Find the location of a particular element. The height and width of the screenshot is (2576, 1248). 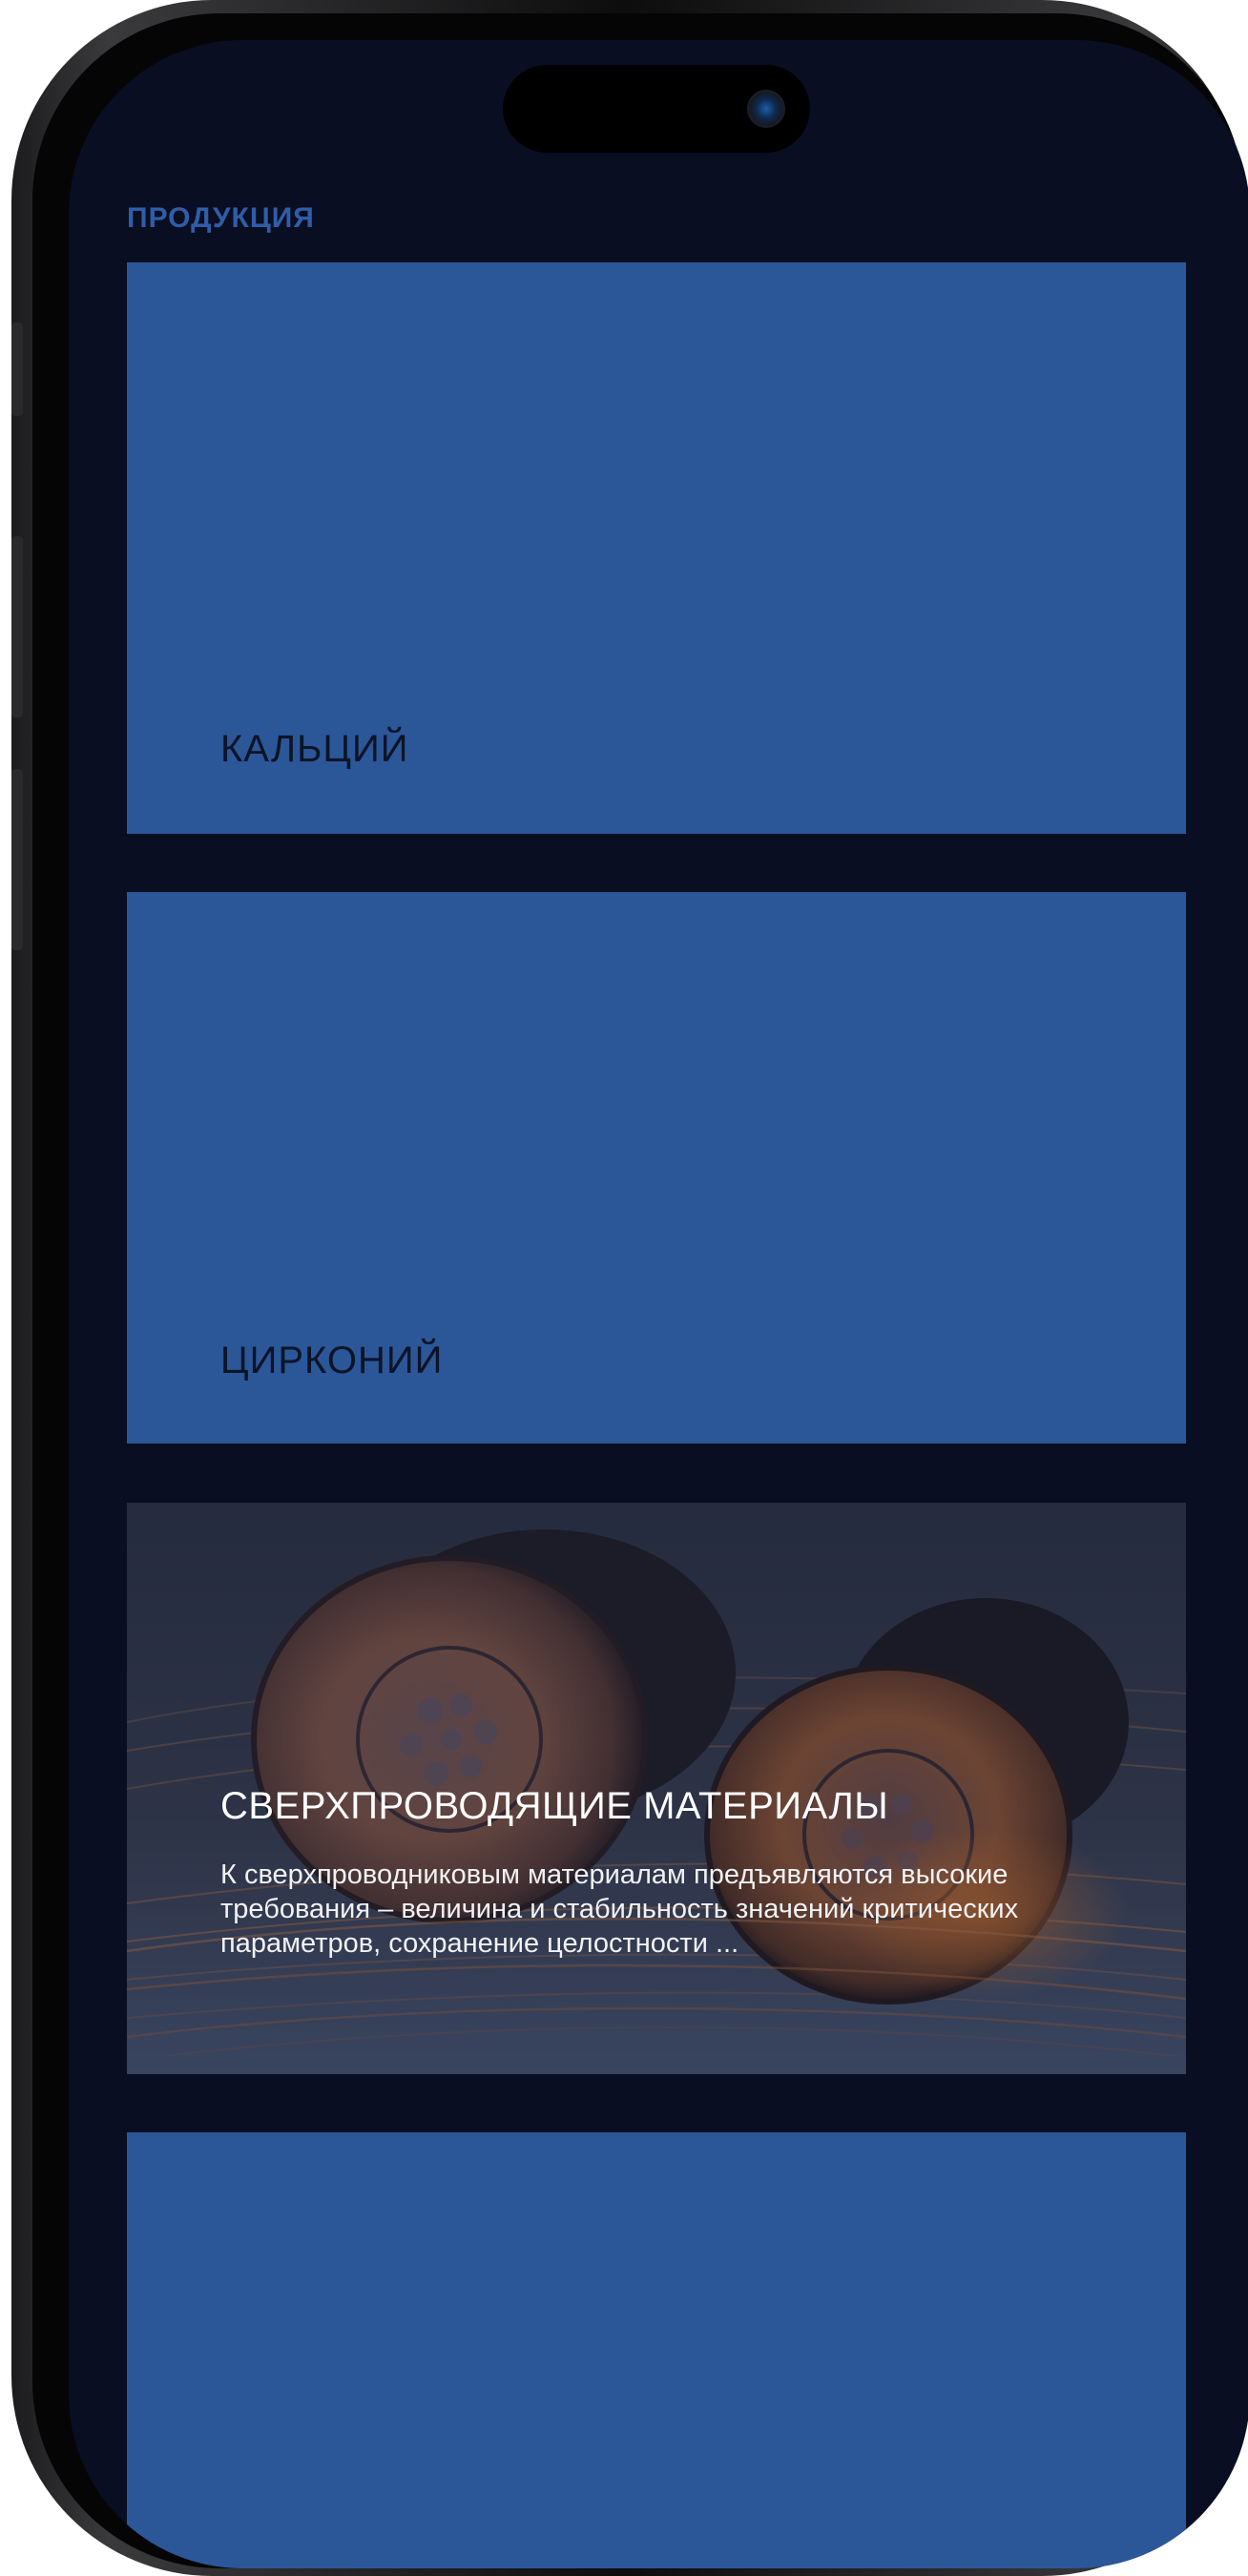

product-card is located at coordinates (656, 2350).